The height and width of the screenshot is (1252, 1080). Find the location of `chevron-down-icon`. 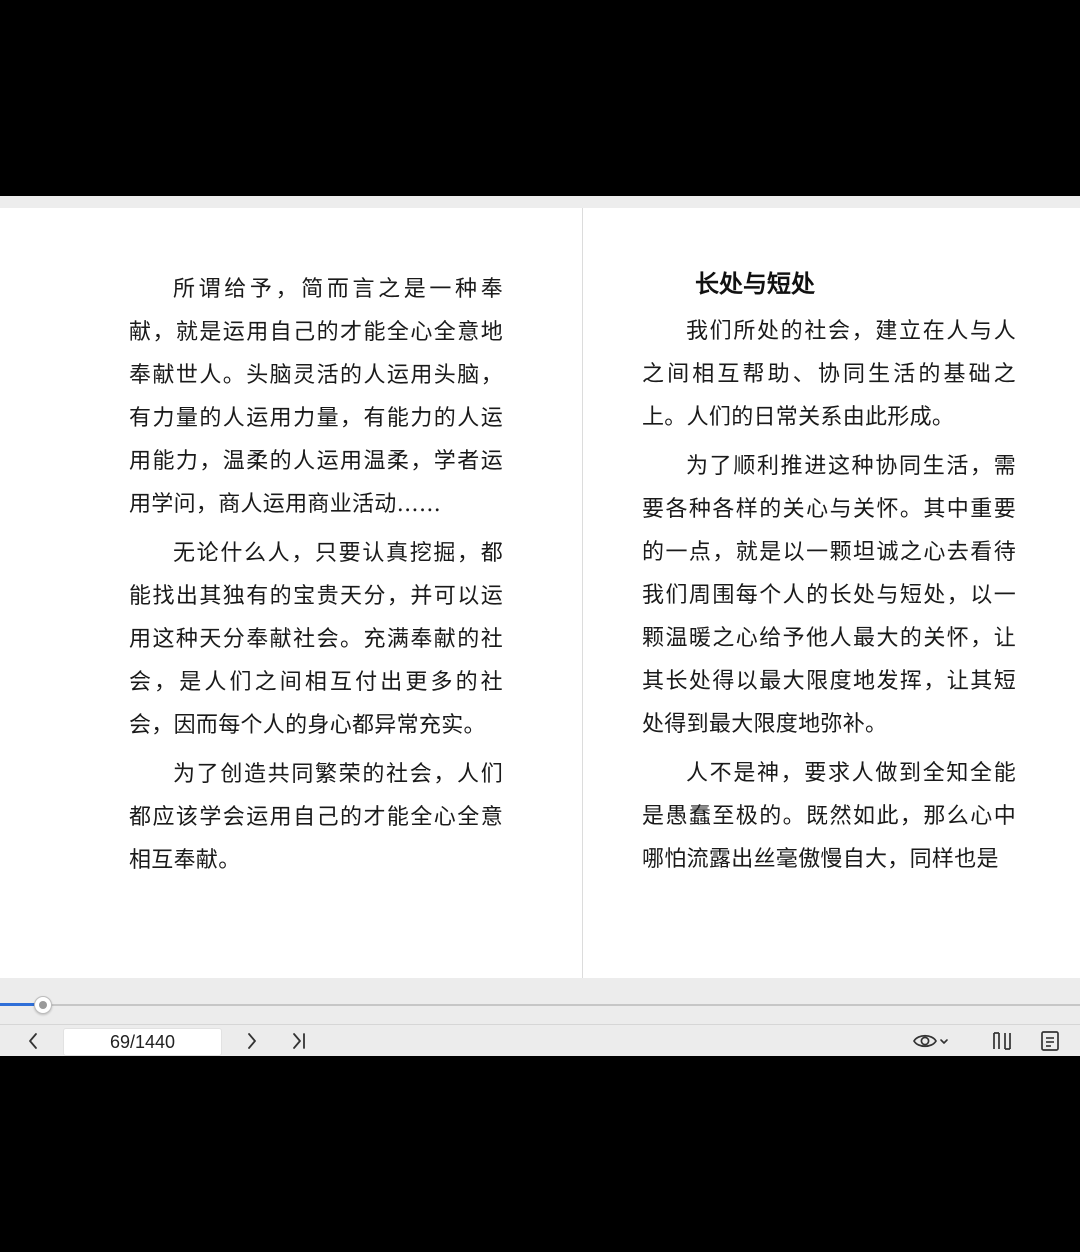

chevron-down-icon is located at coordinates (944, 1041).